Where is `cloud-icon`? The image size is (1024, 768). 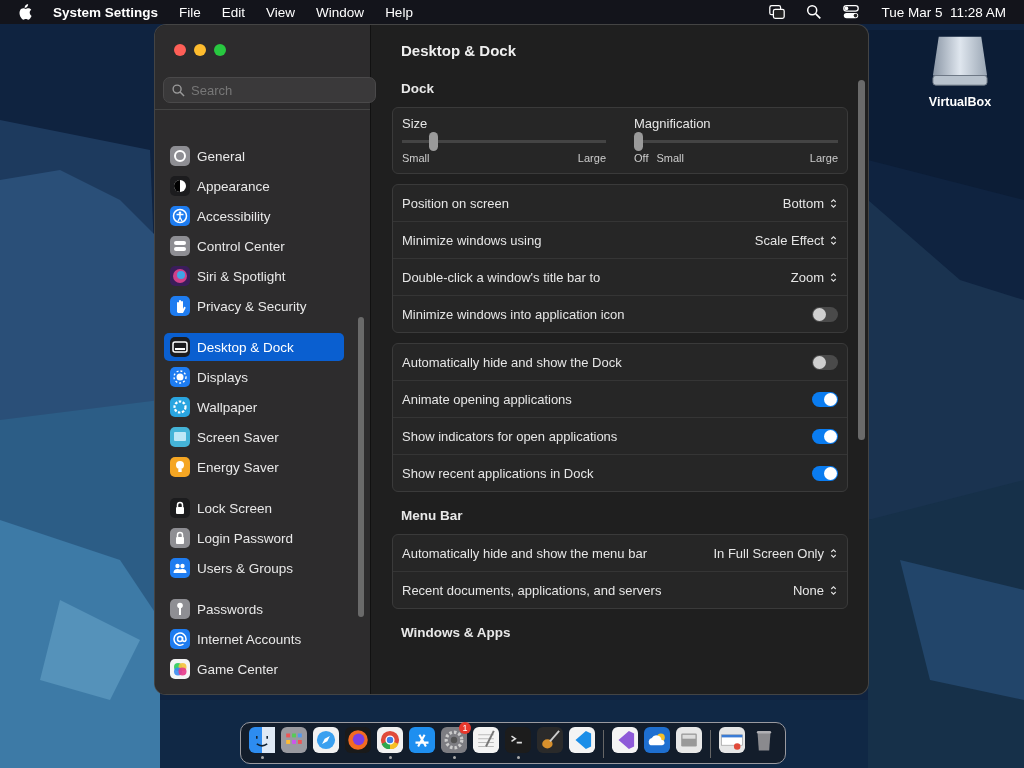 cloud-icon is located at coordinates (657, 740).